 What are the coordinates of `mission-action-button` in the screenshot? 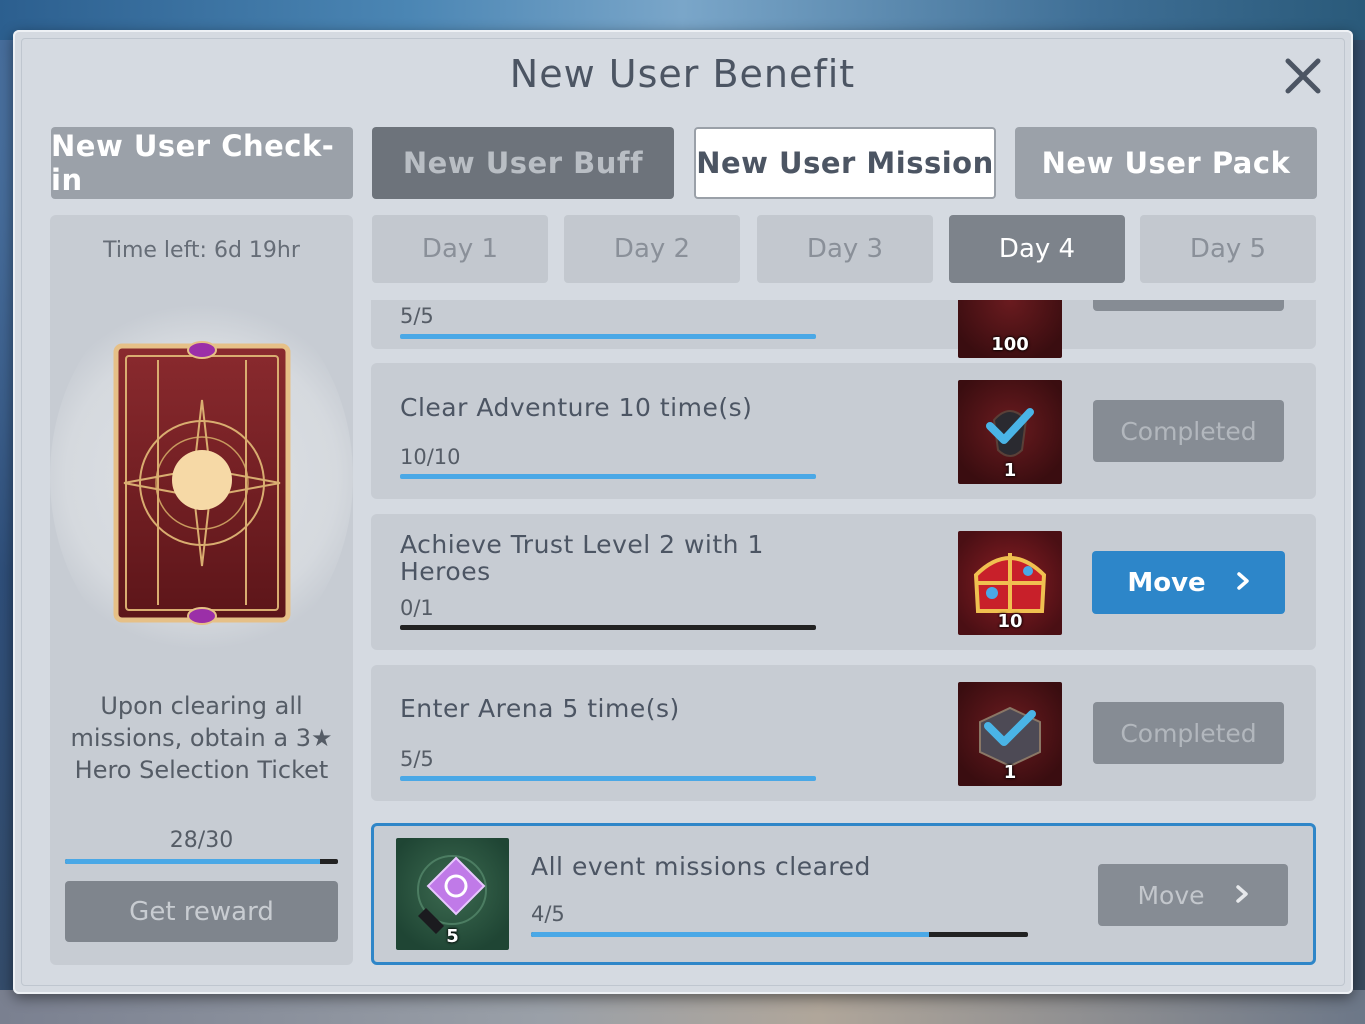 It's located at (1188, 305).